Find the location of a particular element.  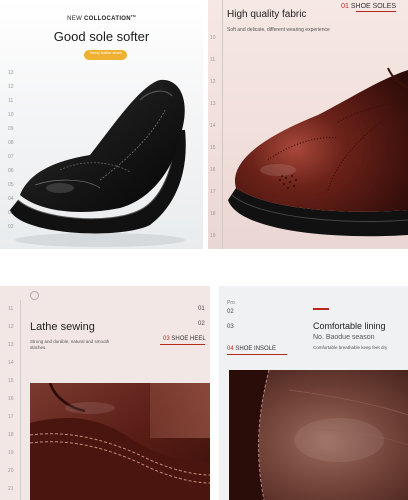

circle-icon is located at coordinates (34, 295).